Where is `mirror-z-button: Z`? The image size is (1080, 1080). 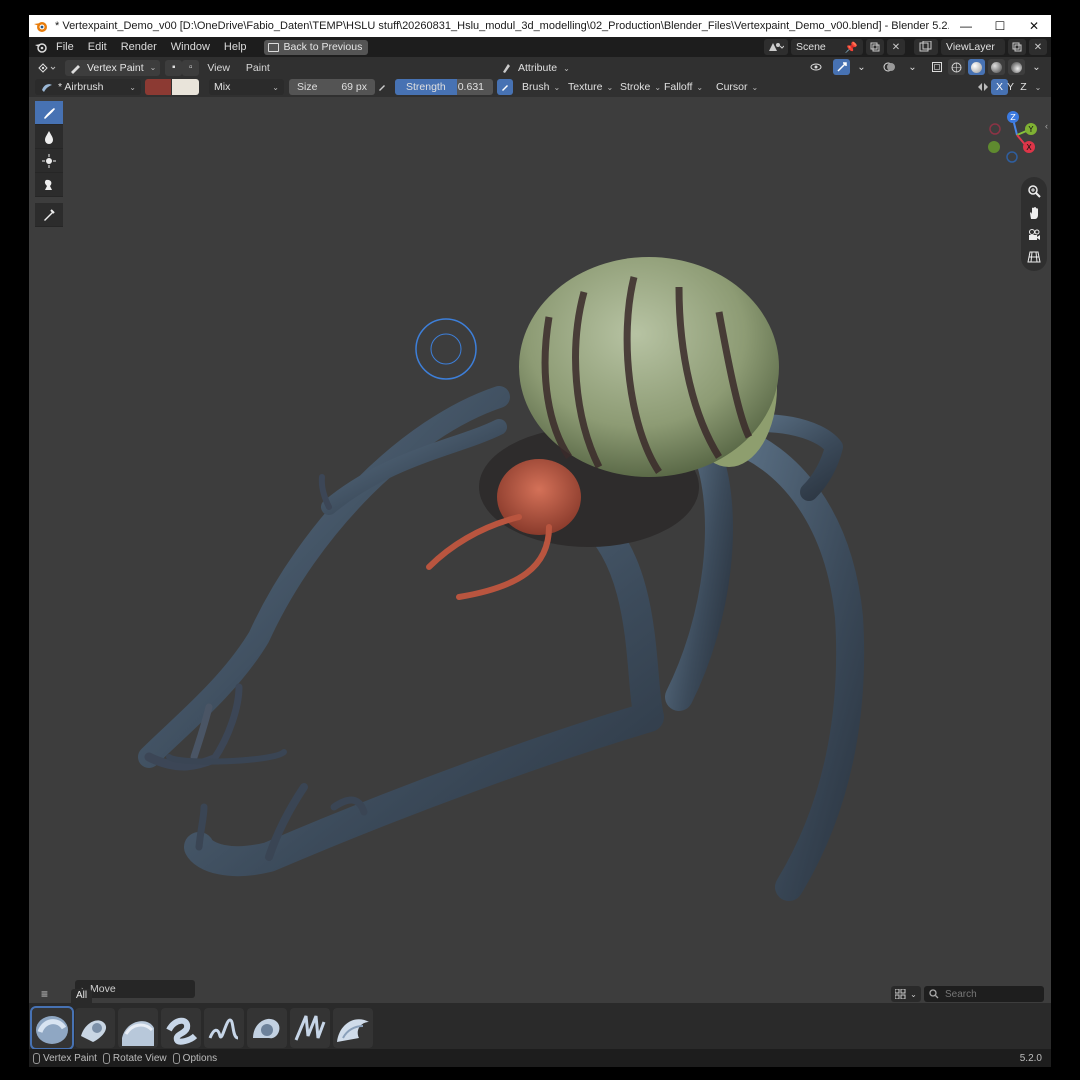 mirror-z-button: Z is located at coordinates (1023, 87).